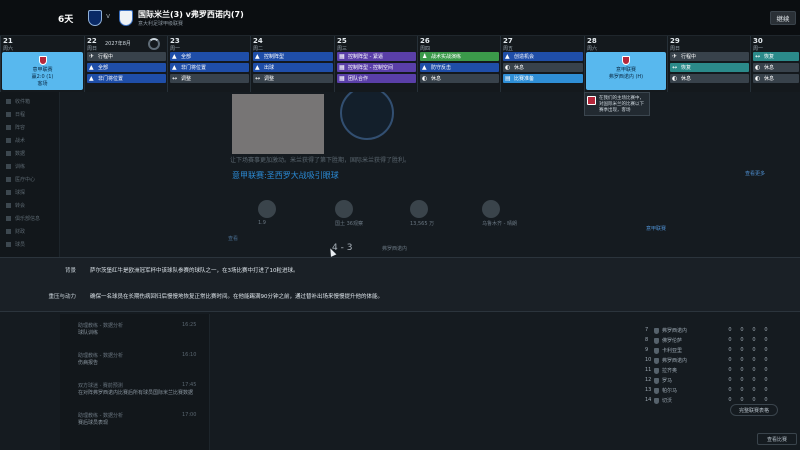 Image resolution: width=800 pixels, height=450 pixels. Describe the element at coordinates (675, 331) in the screenshot. I see `row-team: 弗罗西诺内` at that location.